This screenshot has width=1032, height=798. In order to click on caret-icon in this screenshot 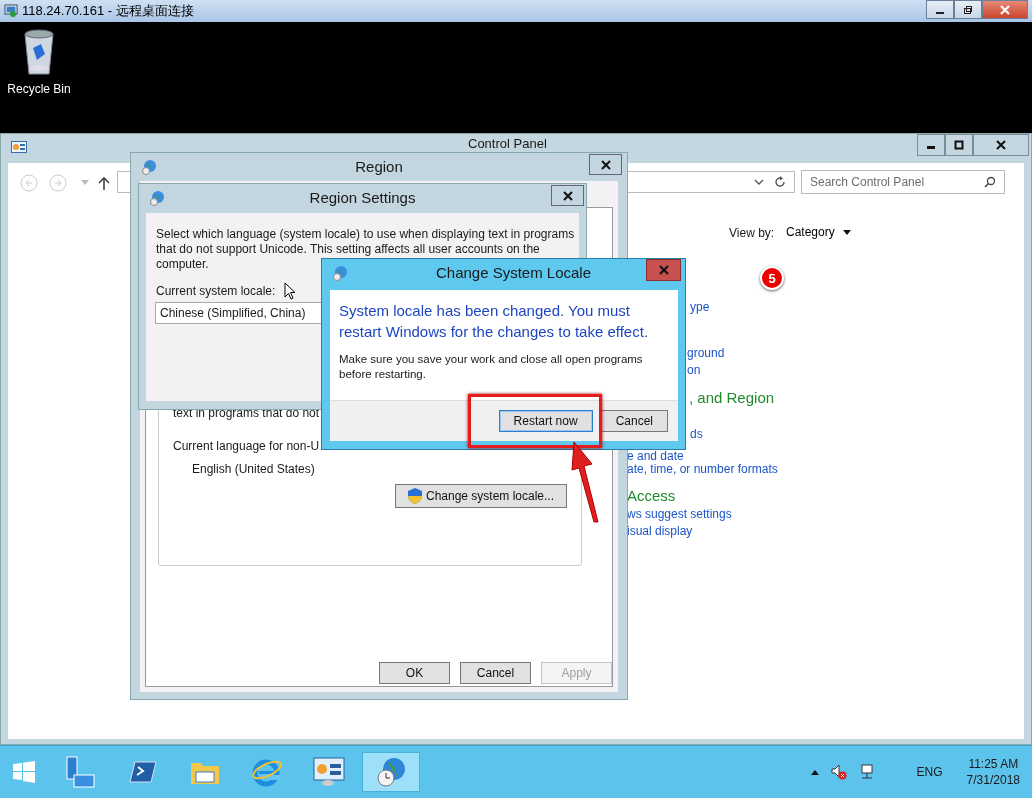, I will do `click(846, 232)`.